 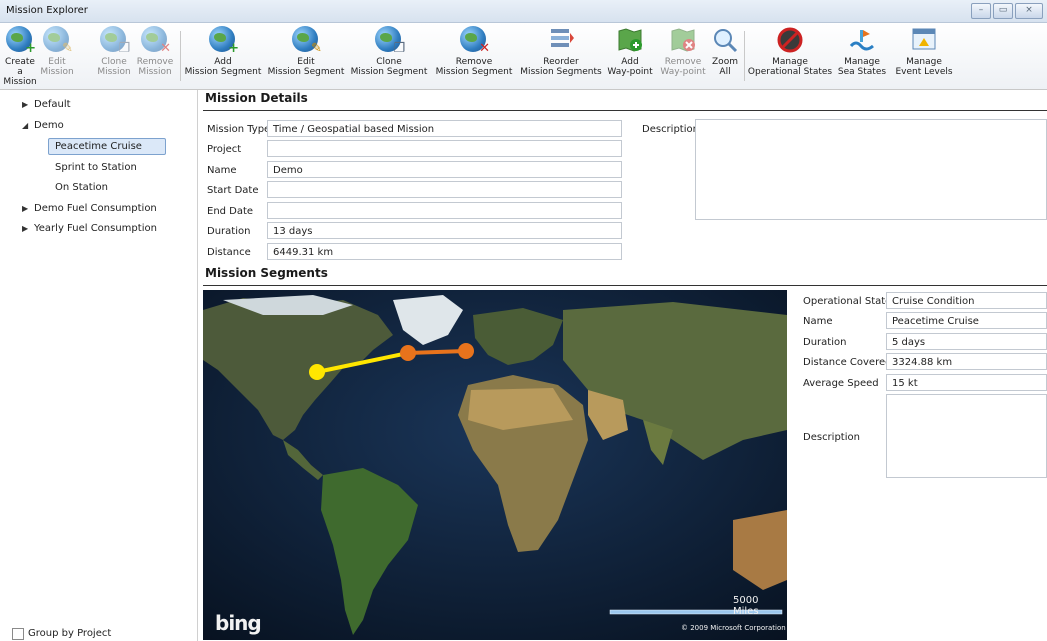 I want to click on tree-item-yearly-fuel-consumption: ▶ Yearly Fuel Consumption, so click(x=89, y=228).